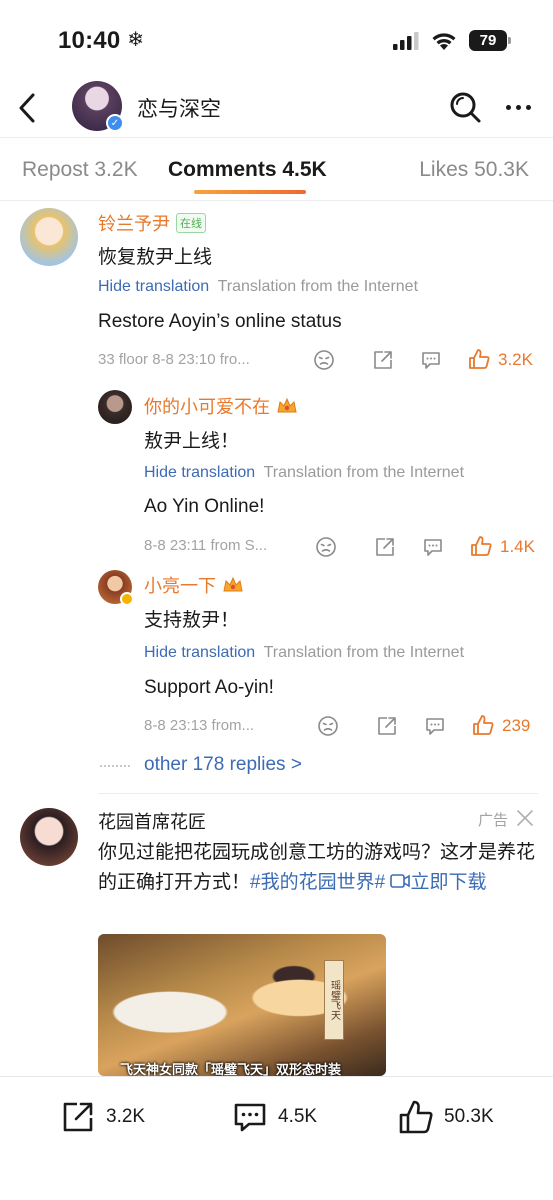 The image size is (553, 1200). Describe the element at coordinates (136, 40) in the screenshot. I see `snowflake-icon: ❄` at that location.